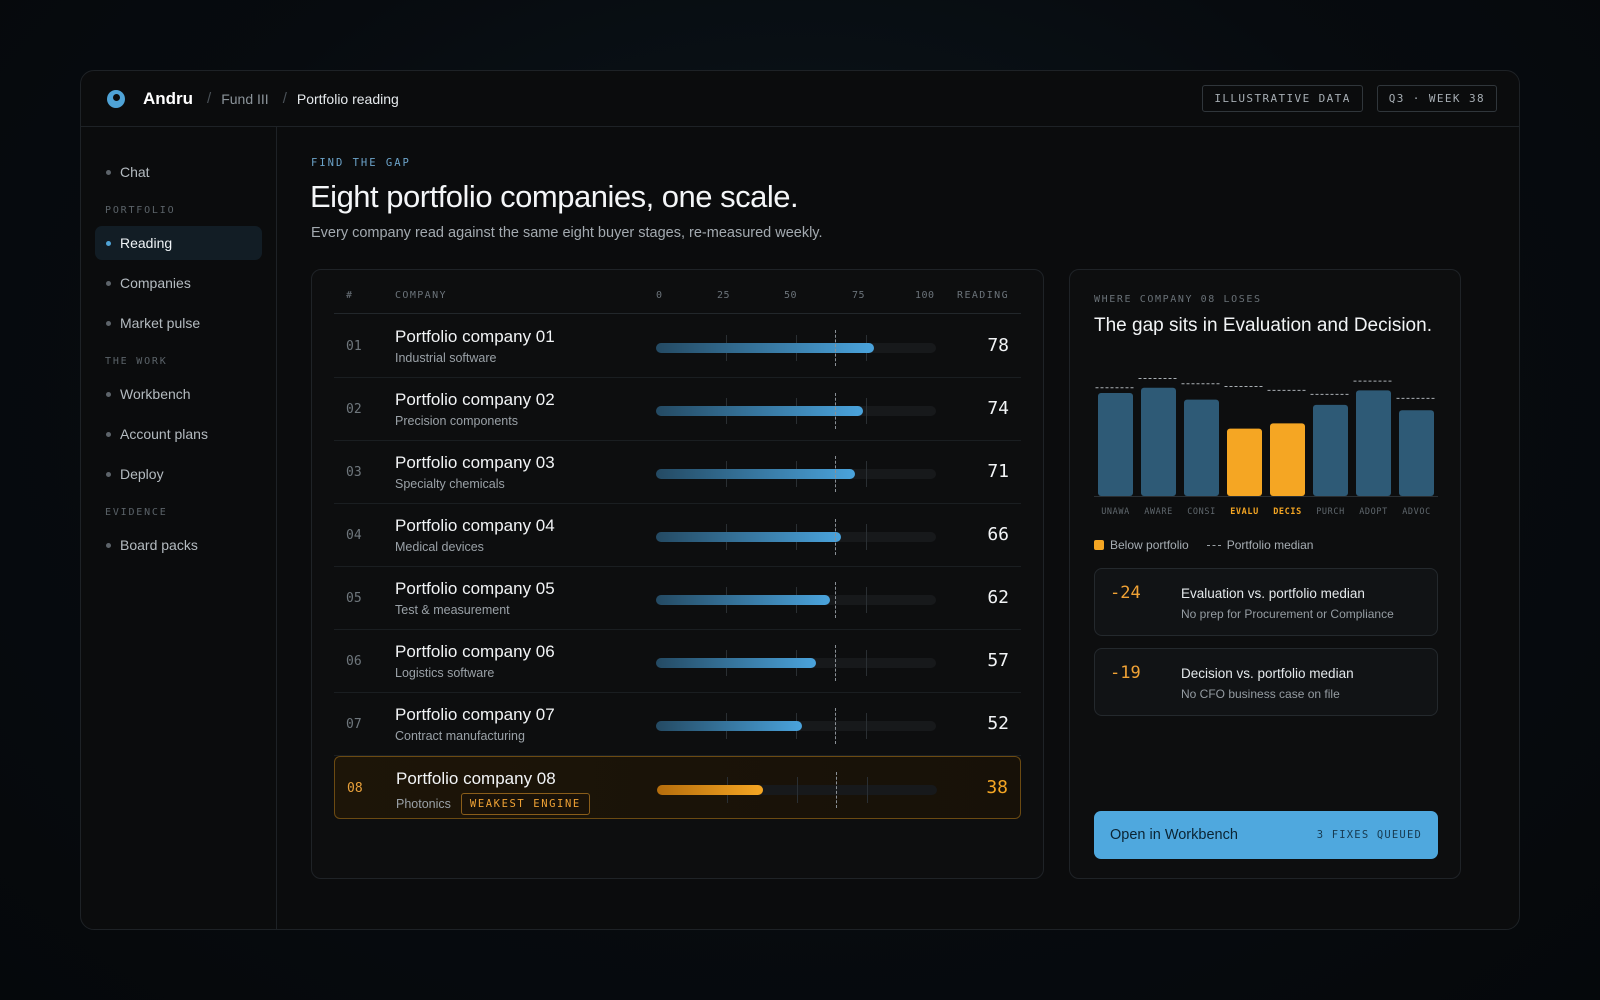  Describe the element at coordinates (178, 545) in the screenshot. I see `sidebar-item-board-packs: Board packs` at that location.